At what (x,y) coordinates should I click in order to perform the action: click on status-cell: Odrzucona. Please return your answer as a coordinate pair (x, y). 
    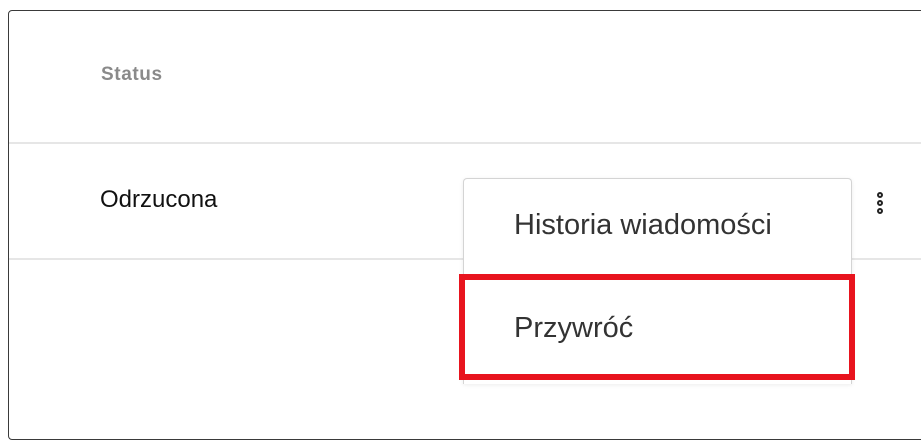
    Looking at the image, I should click on (159, 199).